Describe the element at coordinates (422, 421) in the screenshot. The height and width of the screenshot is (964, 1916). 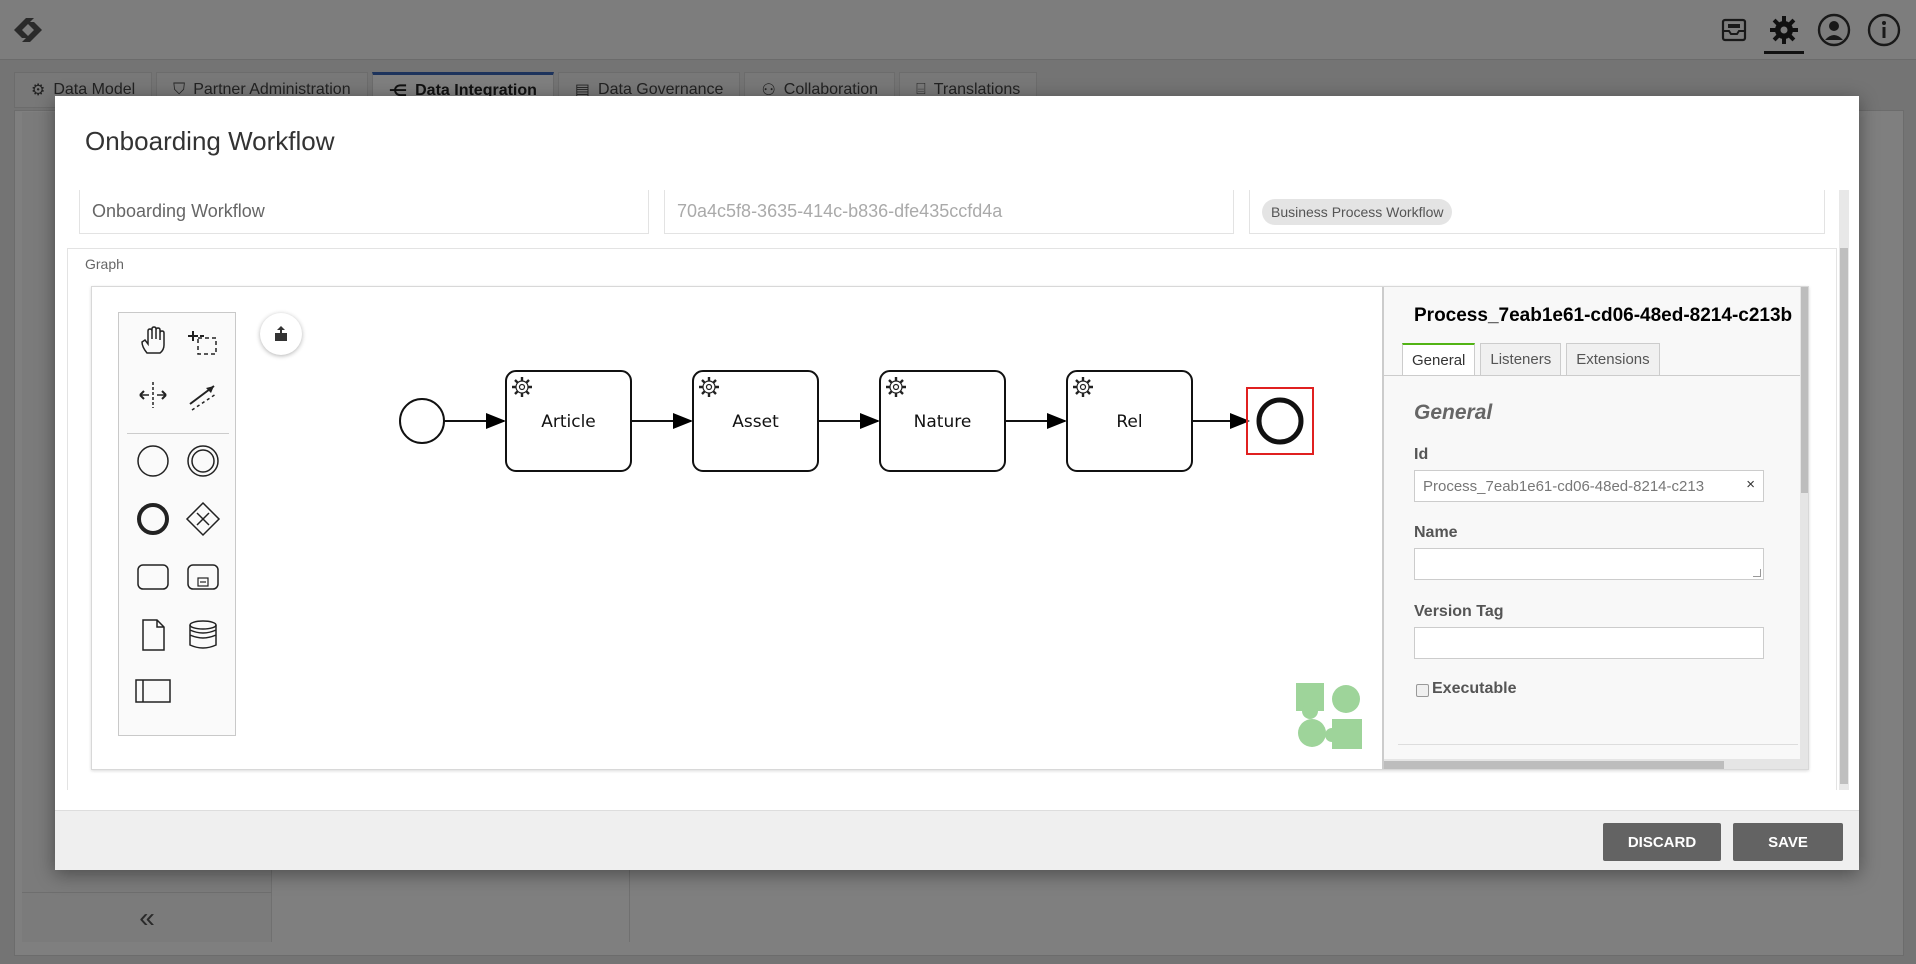
I see `start-event` at that location.